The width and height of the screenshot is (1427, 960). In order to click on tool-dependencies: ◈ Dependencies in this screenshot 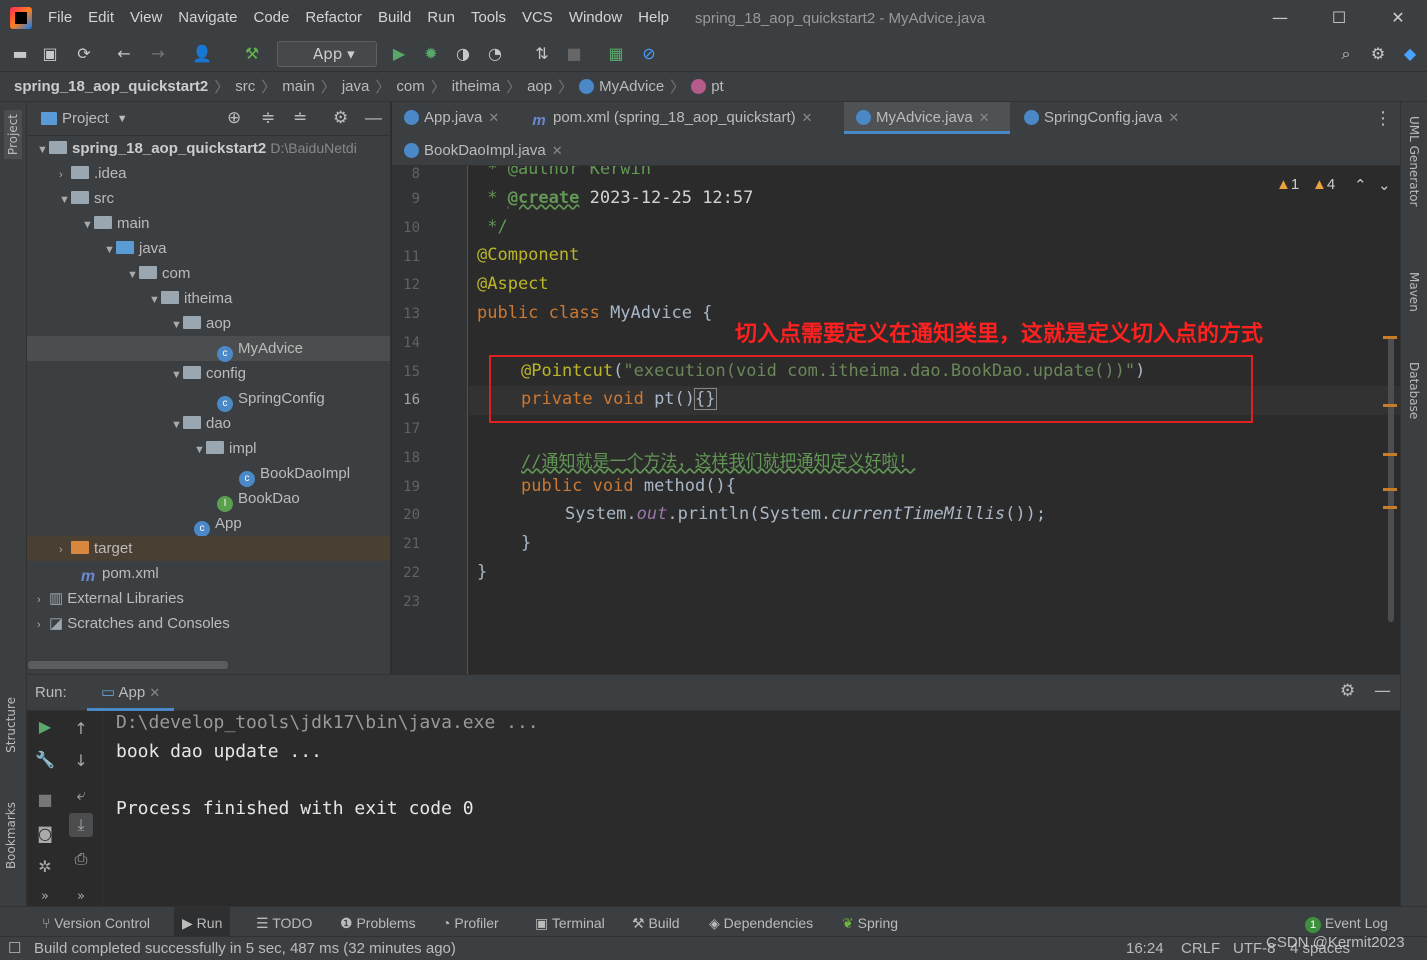, I will do `click(761, 922)`.